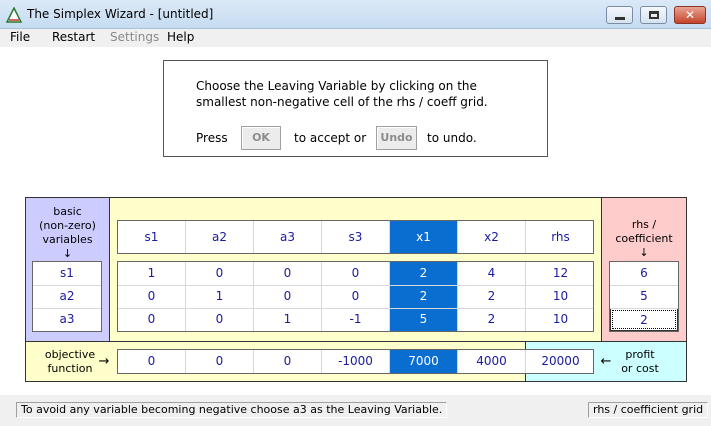  I want to click on profit-label-line-2: or cost, so click(640, 368).